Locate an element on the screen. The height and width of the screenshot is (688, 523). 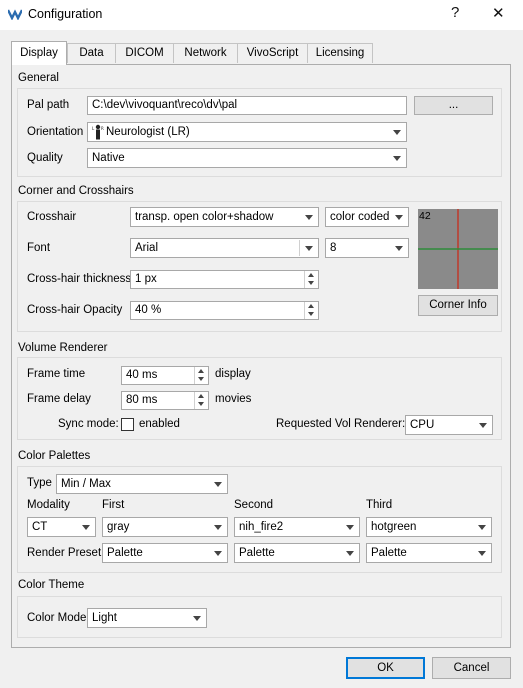
window-title: Configuration is located at coordinates (65, 14).